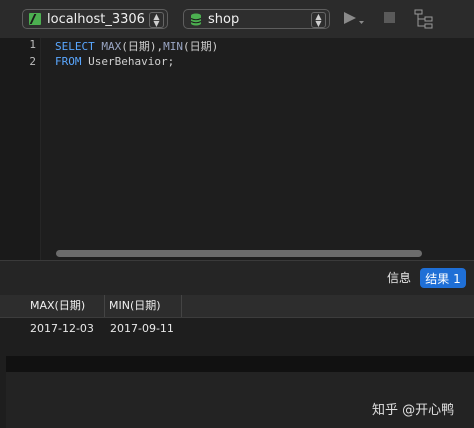 The image size is (474, 428). I want to click on keyword-select: SELECT, so click(75, 46).